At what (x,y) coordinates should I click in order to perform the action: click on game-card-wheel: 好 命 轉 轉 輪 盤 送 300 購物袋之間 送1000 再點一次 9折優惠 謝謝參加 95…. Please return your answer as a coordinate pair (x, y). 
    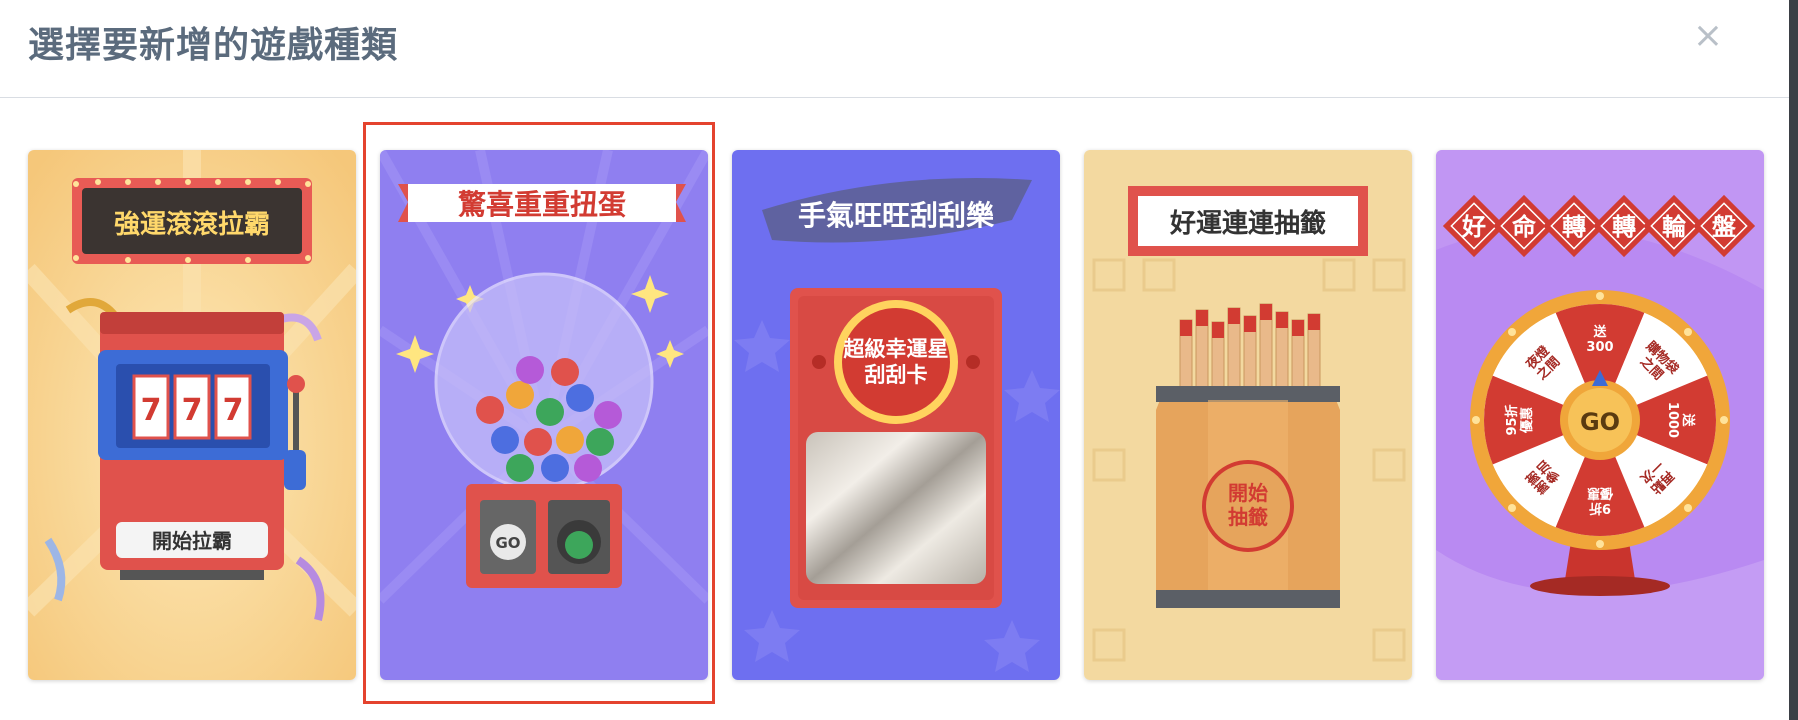
    Looking at the image, I should click on (1600, 415).